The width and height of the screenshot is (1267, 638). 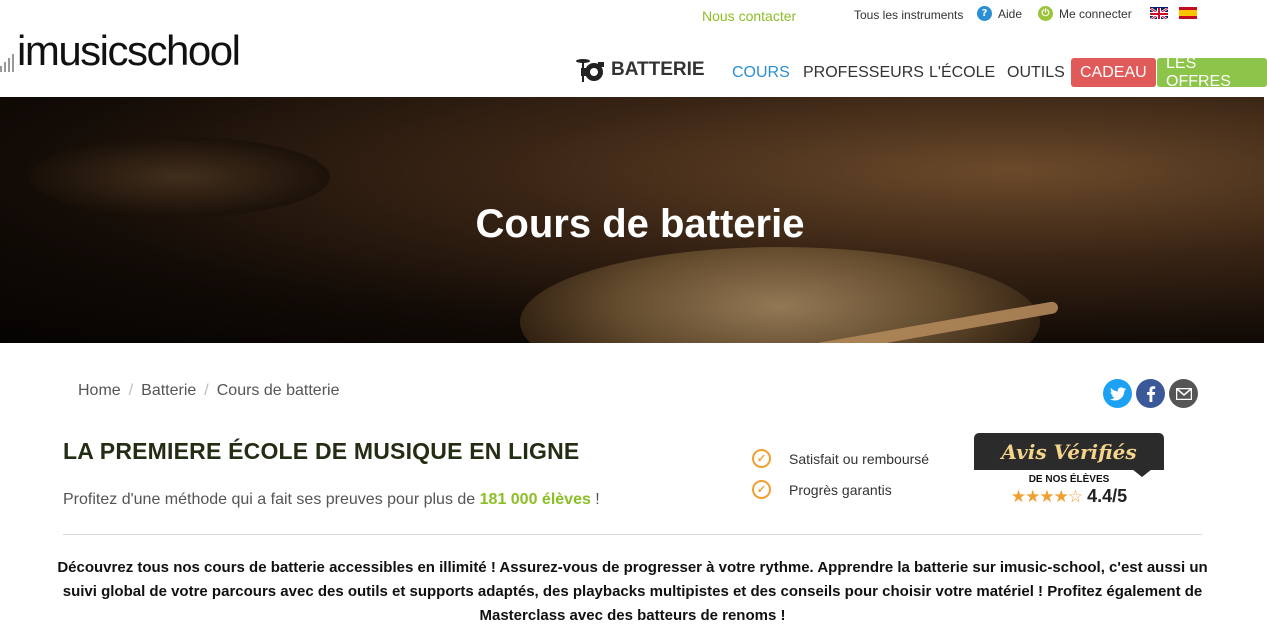 What do you see at coordinates (1142, 473) in the screenshot?
I see `badge-pointer` at bounding box center [1142, 473].